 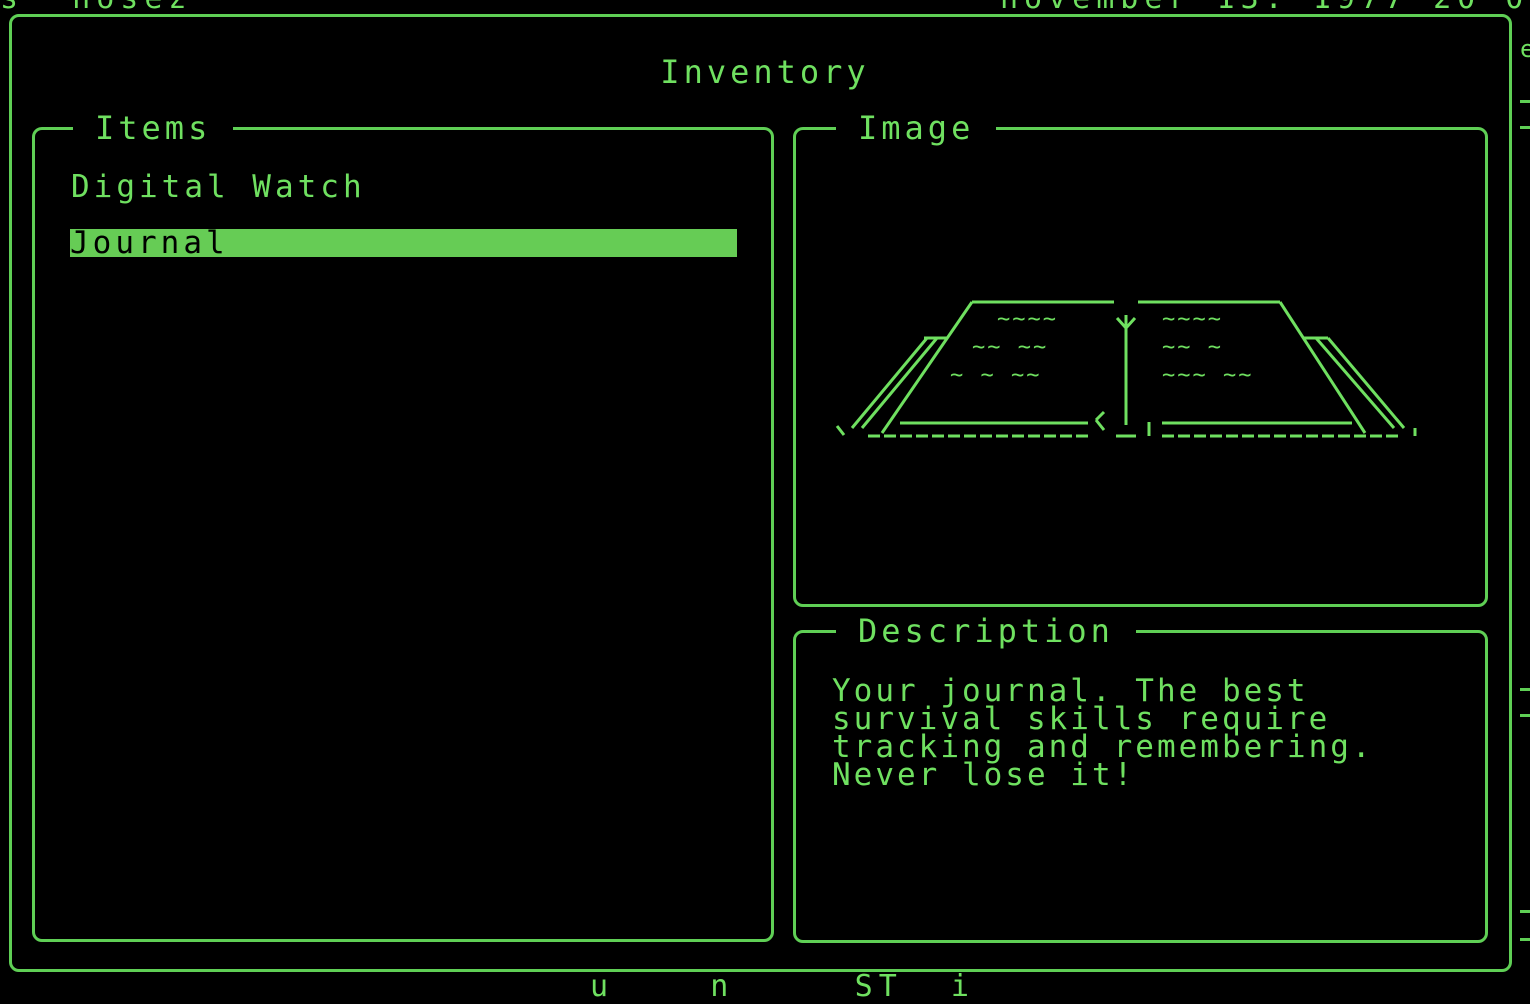 I want to click on item-journal-selected: Journal, so click(x=403, y=243).